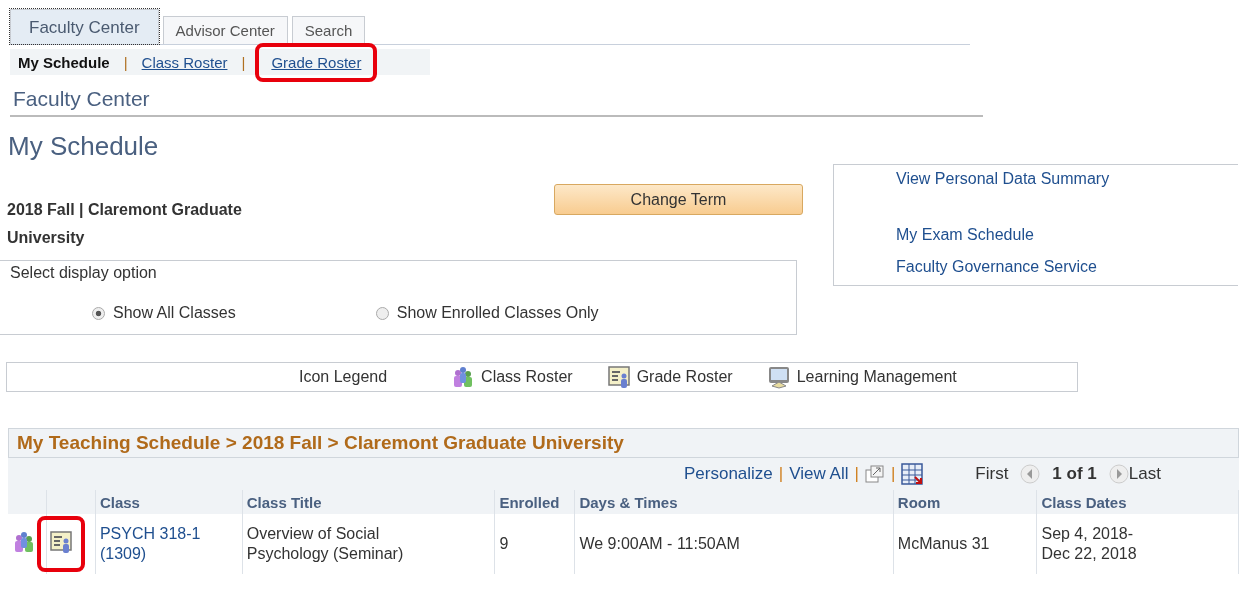  Describe the element at coordinates (343, 377) in the screenshot. I see `legend-label: Icon Legend` at that location.